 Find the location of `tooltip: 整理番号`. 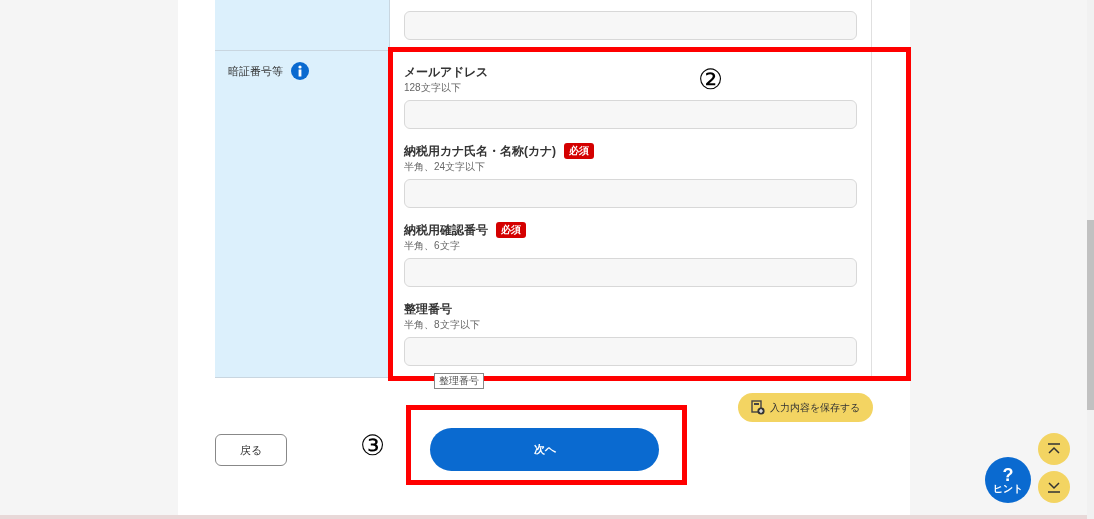

tooltip: 整理番号 is located at coordinates (459, 381).